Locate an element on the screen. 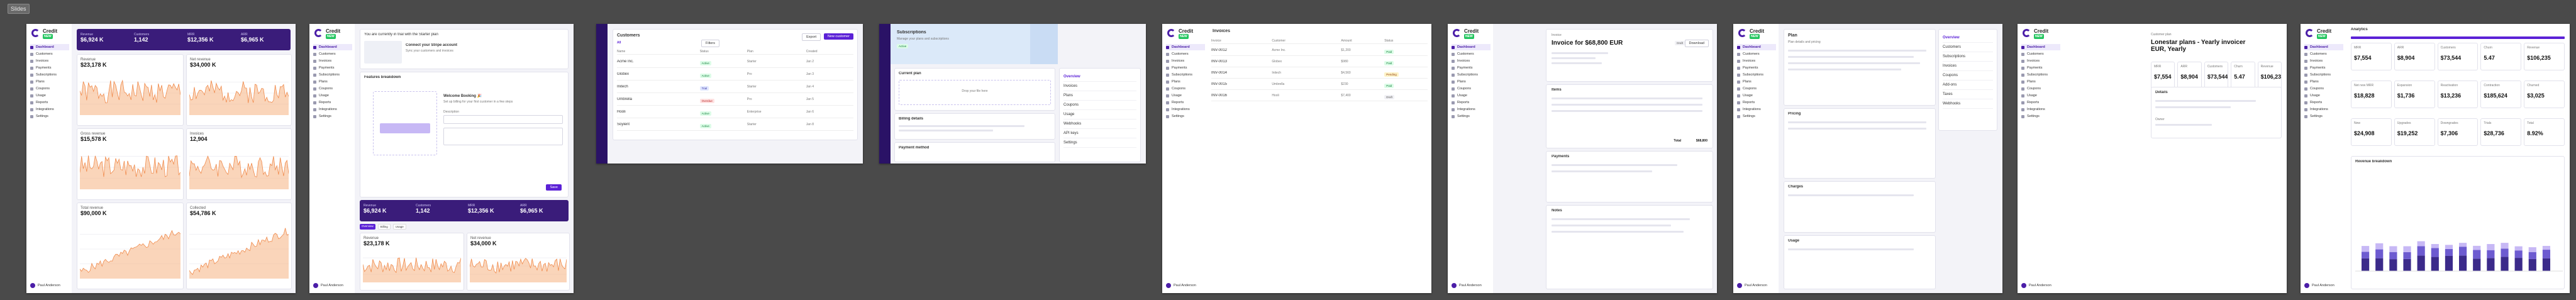 This screenshot has height=300, width=2576. side-menu-item: Coupons is located at coordinates (1099, 105).